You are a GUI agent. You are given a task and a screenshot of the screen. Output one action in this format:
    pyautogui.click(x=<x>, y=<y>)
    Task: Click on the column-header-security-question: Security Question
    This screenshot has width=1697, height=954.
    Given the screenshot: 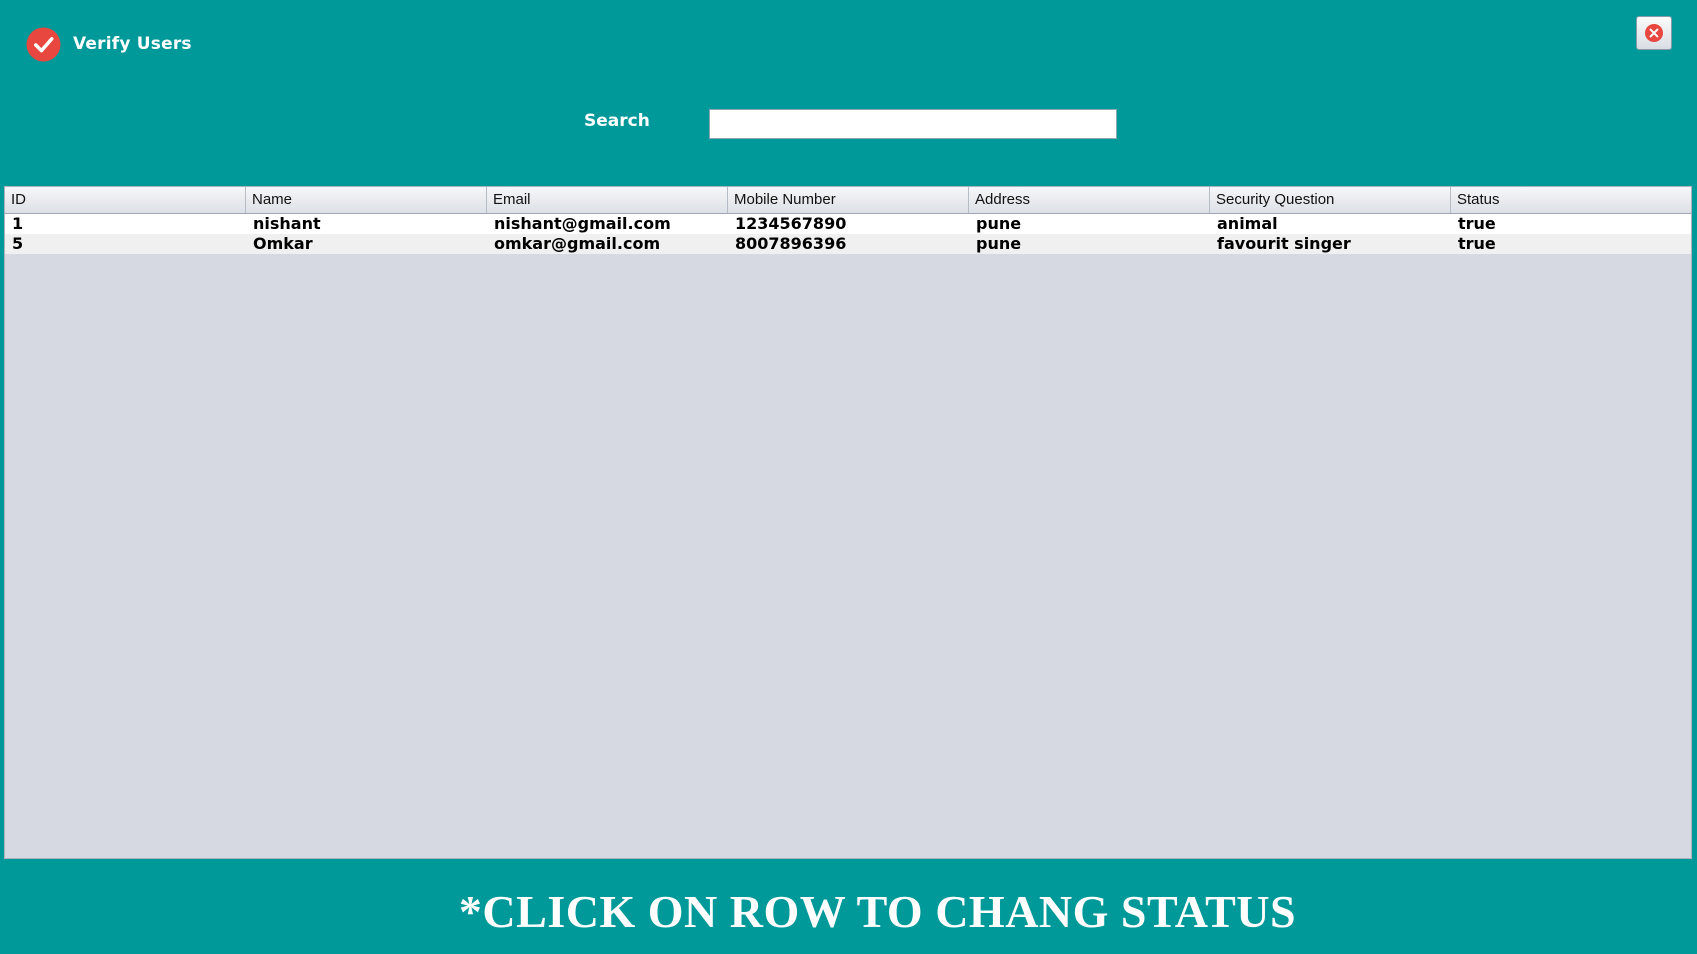 What is the action you would take?
    pyautogui.click(x=1330, y=200)
    